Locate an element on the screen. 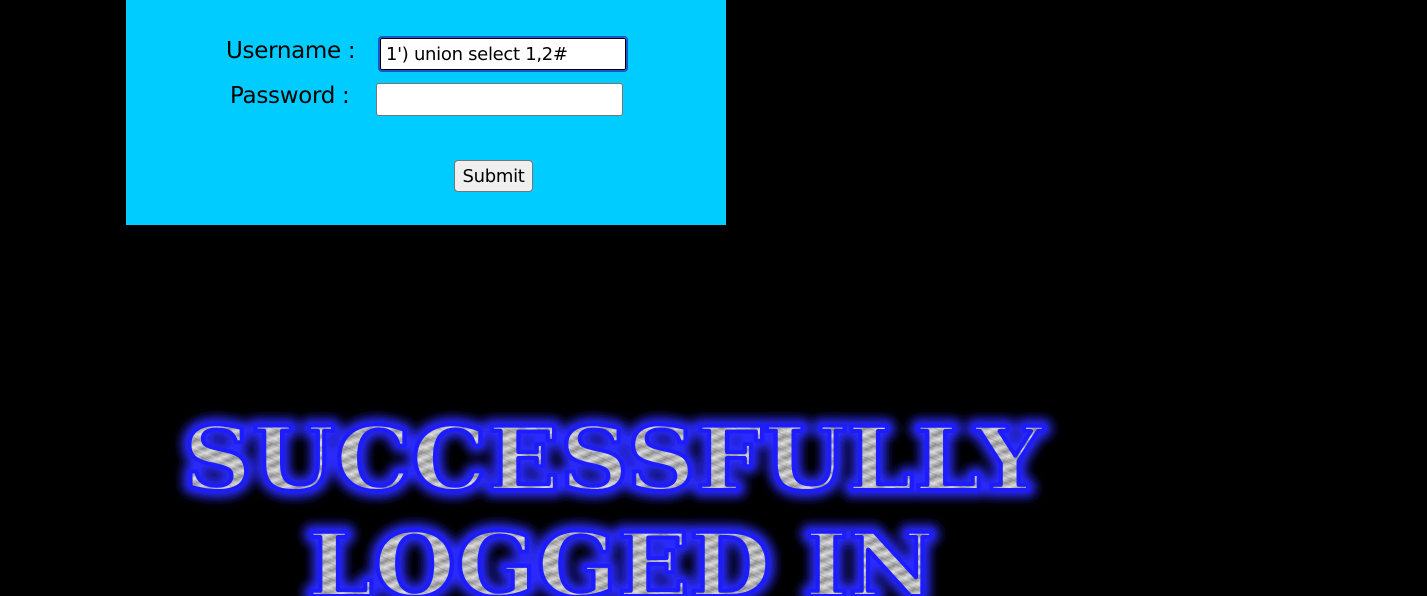  banner-line-1: SUCCESSFULLY is located at coordinates (613, 459).